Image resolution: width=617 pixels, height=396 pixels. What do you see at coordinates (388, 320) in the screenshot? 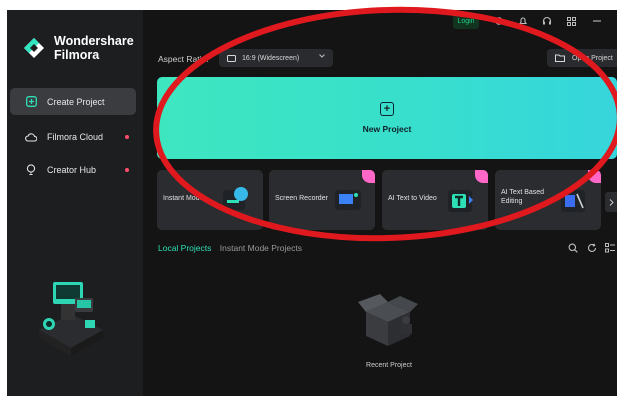
I see `empty-box-icon` at bounding box center [388, 320].